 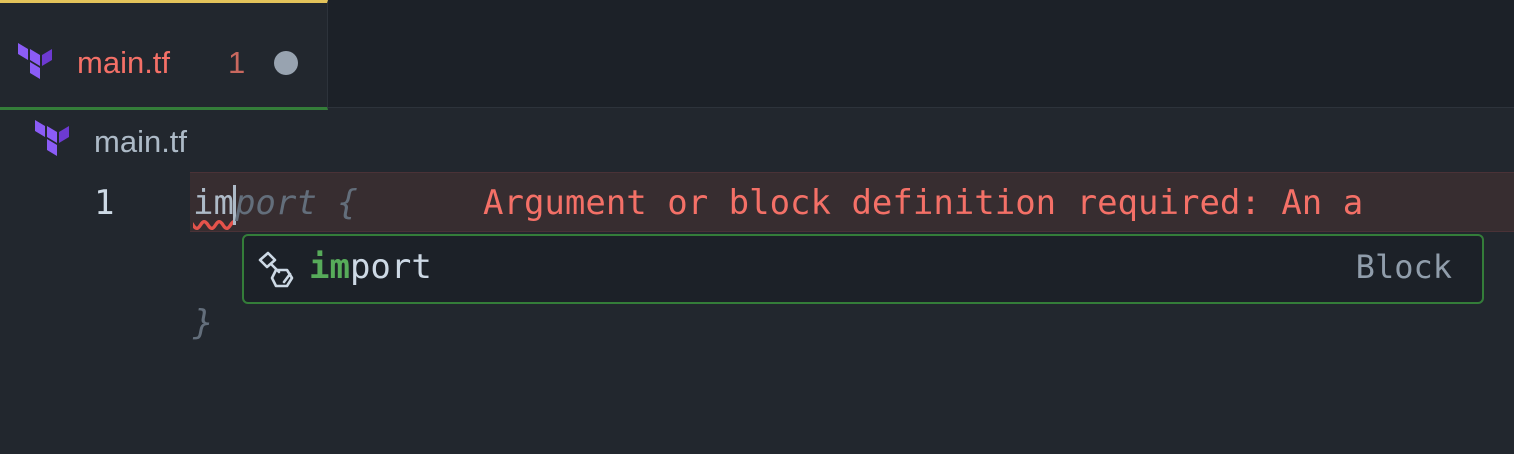 What do you see at coordinates (140, 142) in the screenshot?
I see `breadcrumb-file: main.tf` at bounding box center [140, 142].